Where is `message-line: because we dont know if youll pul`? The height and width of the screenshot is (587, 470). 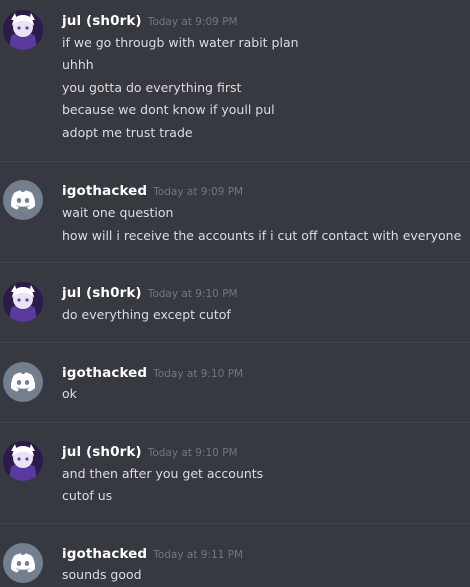 message-line: because we dont know if youll pul is located at coordinates (168, 109).